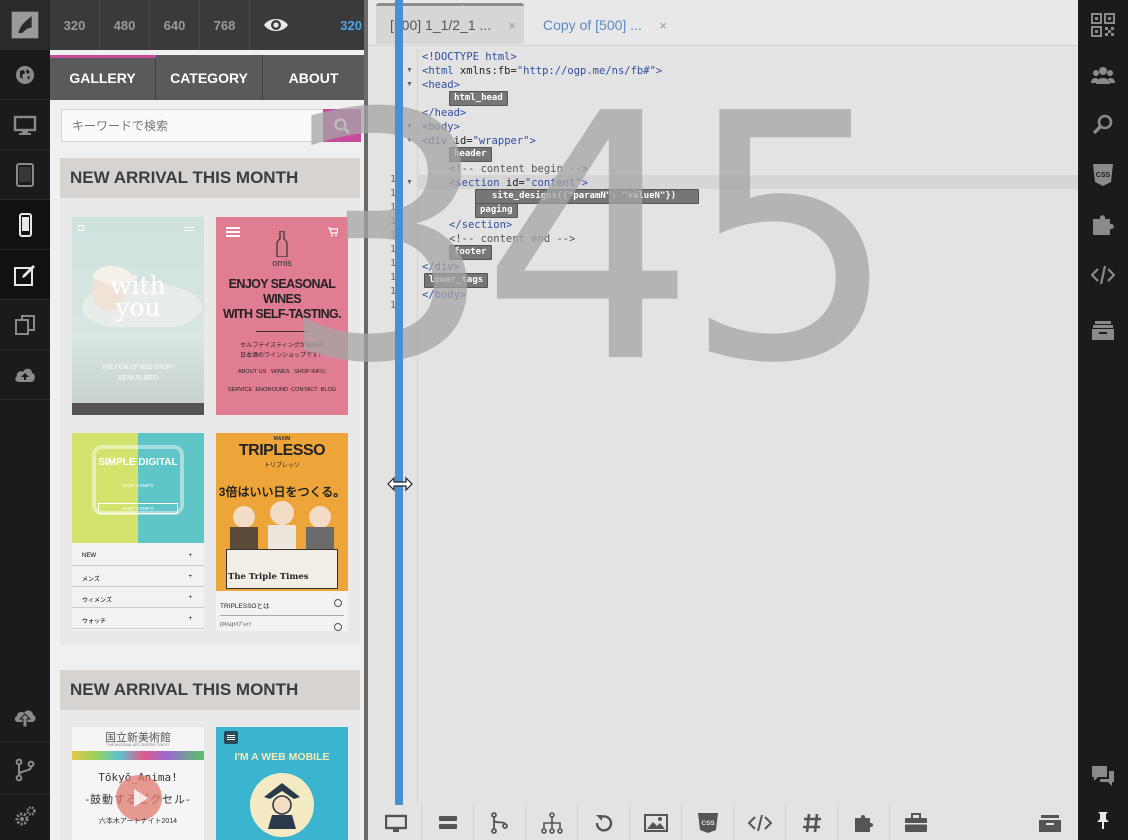 The image size is (1128, 840). I want to click on qr-code-button, so click(1103, 25).